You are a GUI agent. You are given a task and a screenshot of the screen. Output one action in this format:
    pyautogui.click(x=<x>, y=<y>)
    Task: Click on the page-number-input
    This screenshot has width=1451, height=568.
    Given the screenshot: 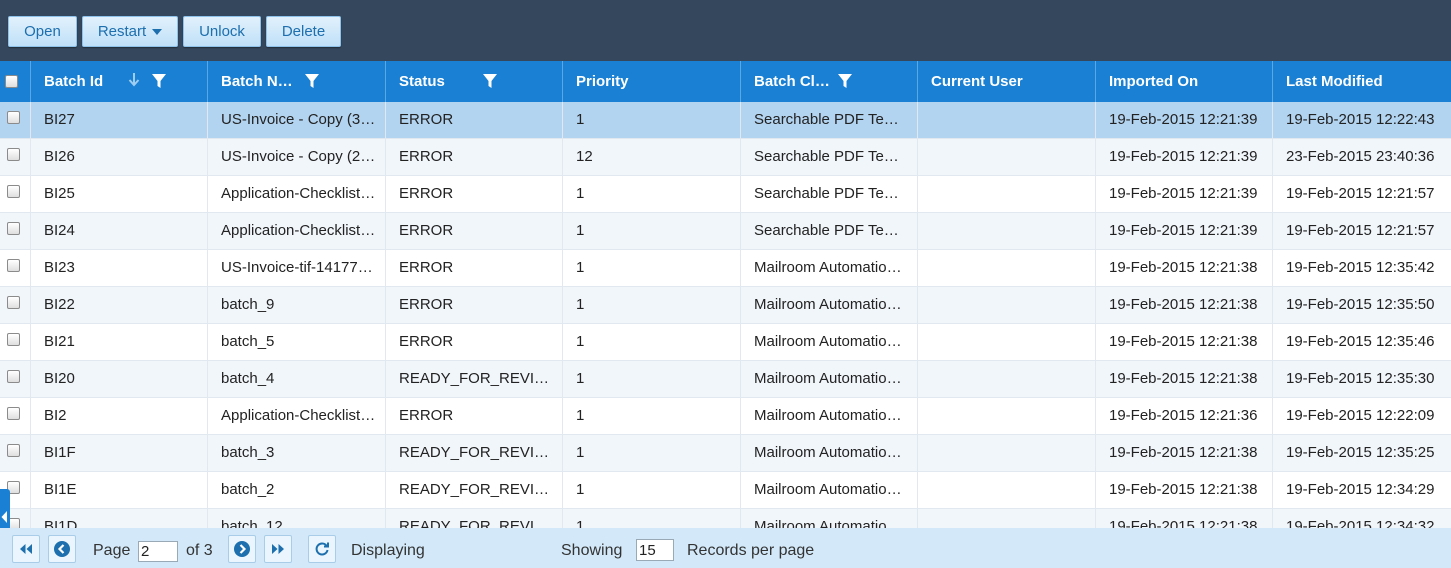 What is the action you would take?
    pyautogui.click(x=158, y=551)
    